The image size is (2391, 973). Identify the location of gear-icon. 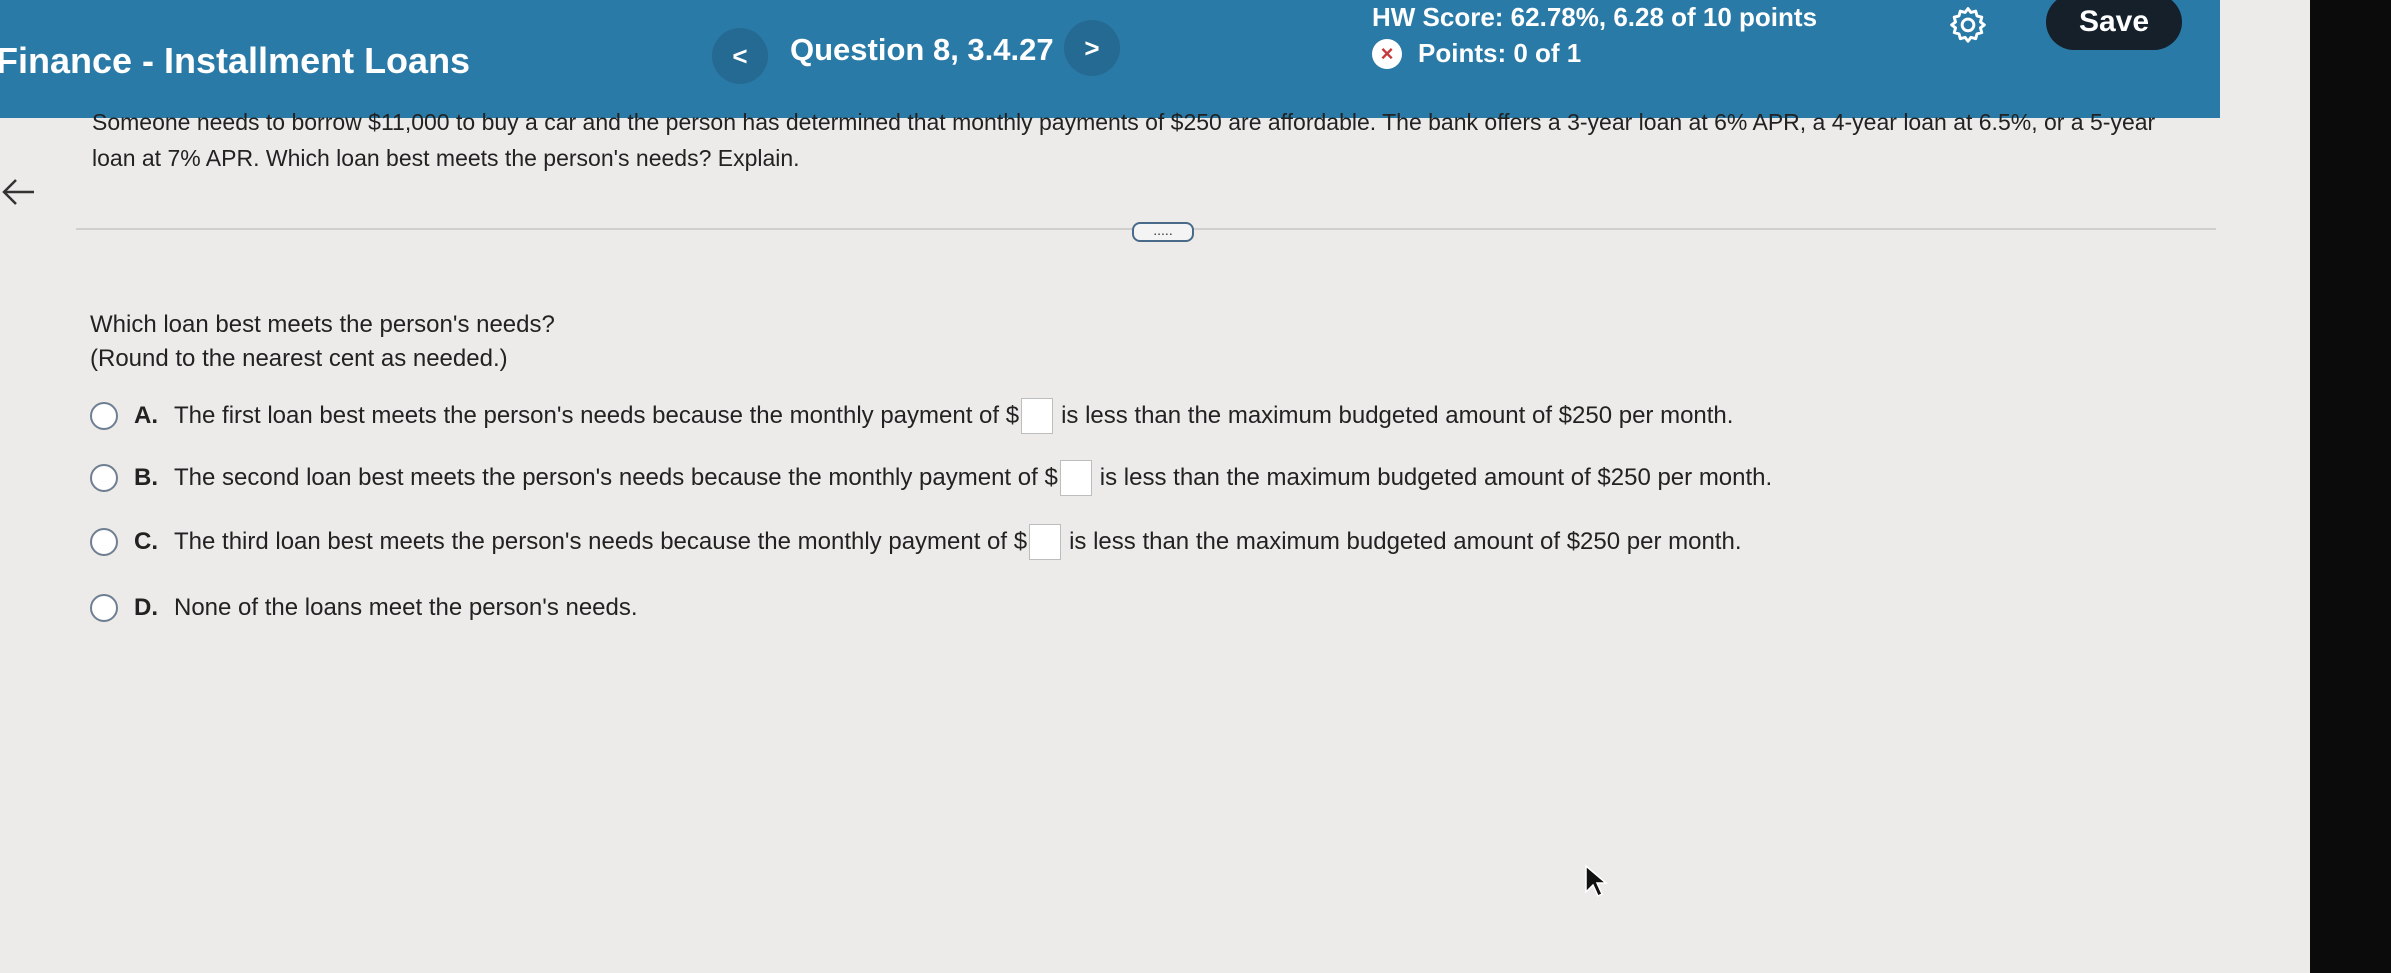
(1968, 26).